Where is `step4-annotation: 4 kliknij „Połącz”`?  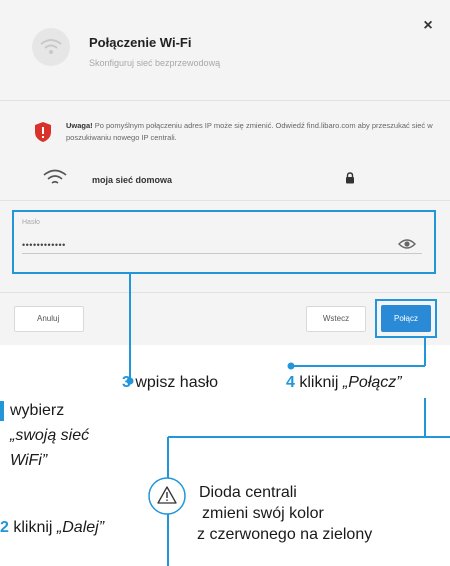
step4-annotation: 4 kliknij „Połącz” is located at coordinates (344, 383).